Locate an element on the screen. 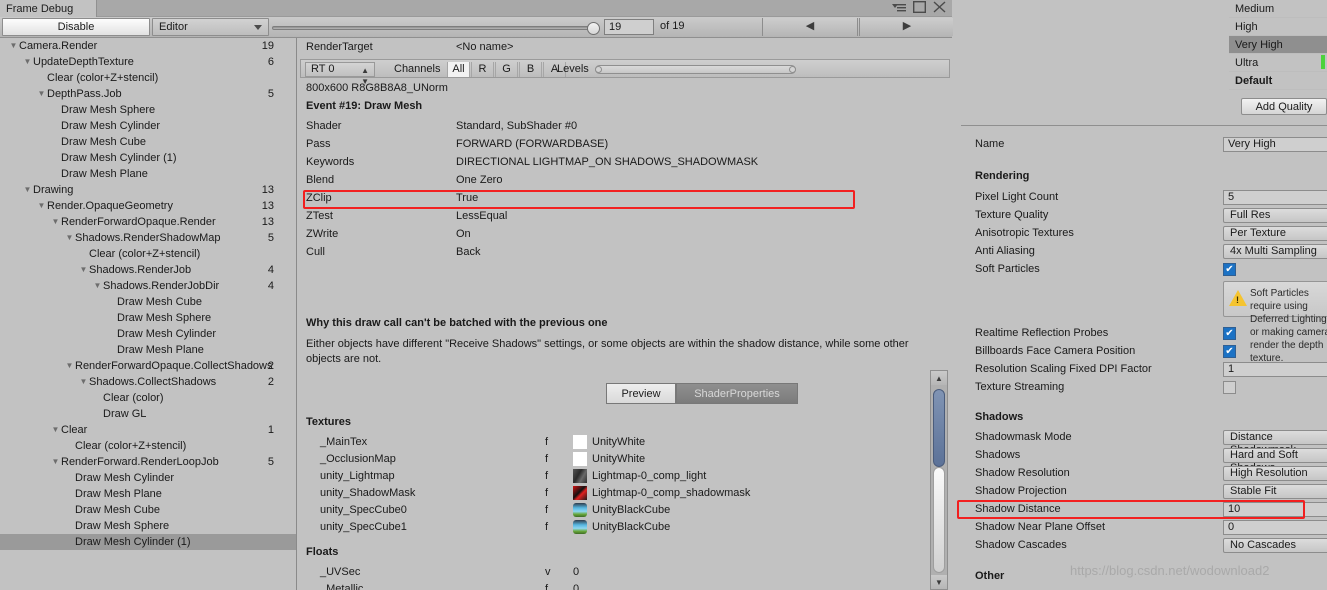  event-slider is located at coordinates (437, 27).